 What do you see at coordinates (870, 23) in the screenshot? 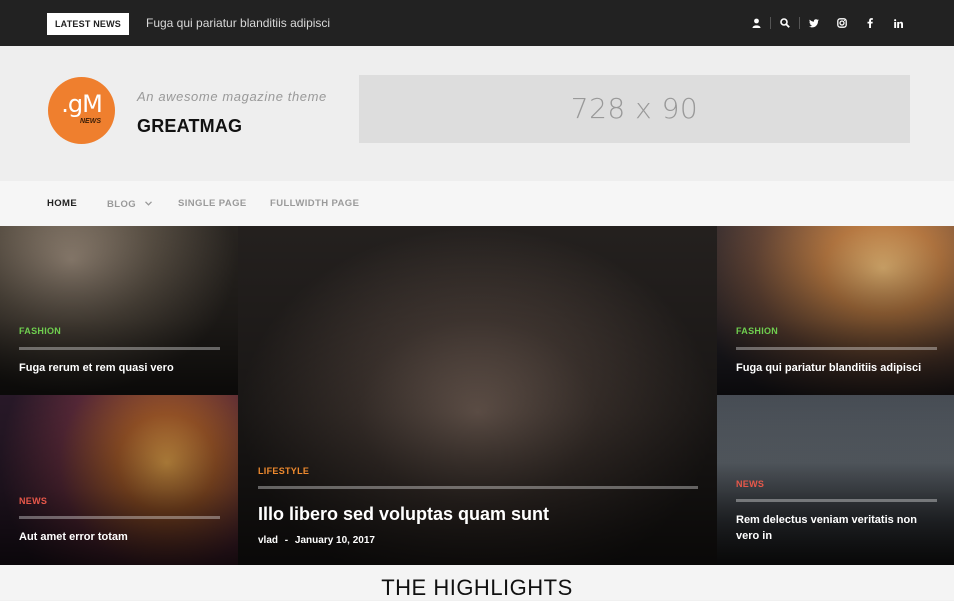
I see `facebook-icon` at bounding box center [870, 23].